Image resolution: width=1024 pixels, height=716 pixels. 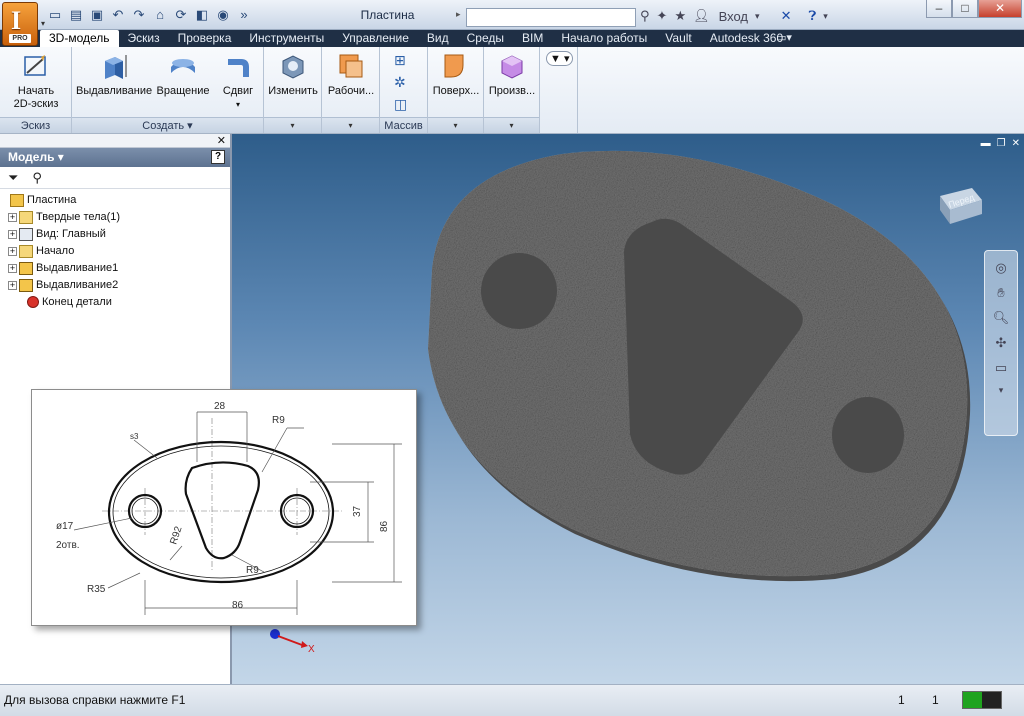 What do you see at coordinates (458, 14) in the screenshot?
I see `search-arrow-icon: ▸` at bounding box center [458, 14].